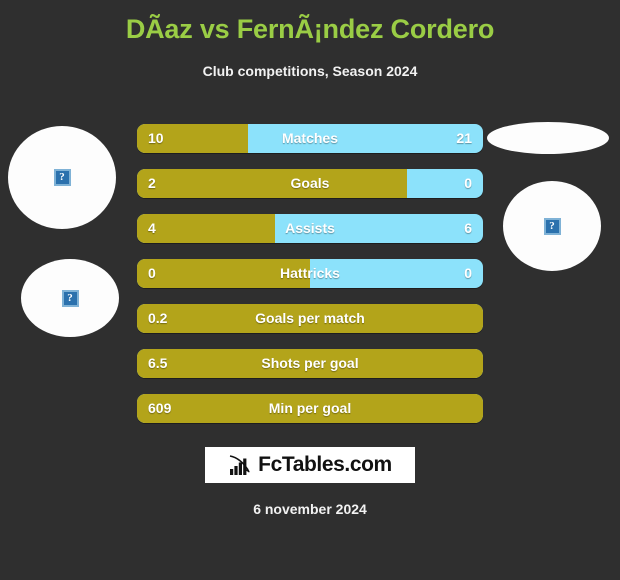 The width and height of the screenshot is (620, 580). What do you see at coordinates (325, 464) in the screenshot?
I see `logo-text: FcTables.com` at bounding box center [325, 464].